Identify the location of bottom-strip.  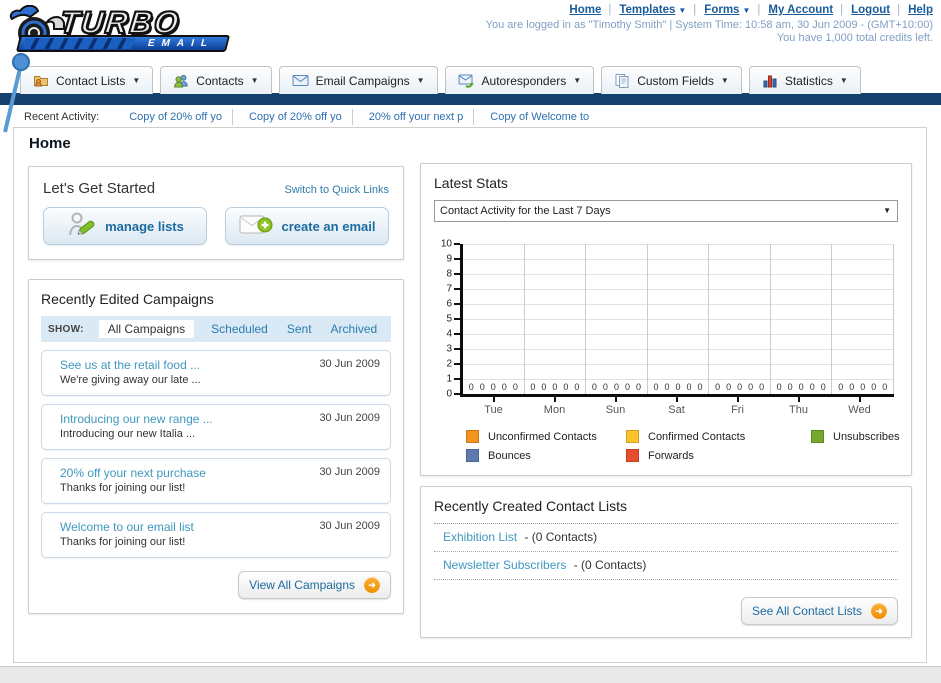
(470, 674).